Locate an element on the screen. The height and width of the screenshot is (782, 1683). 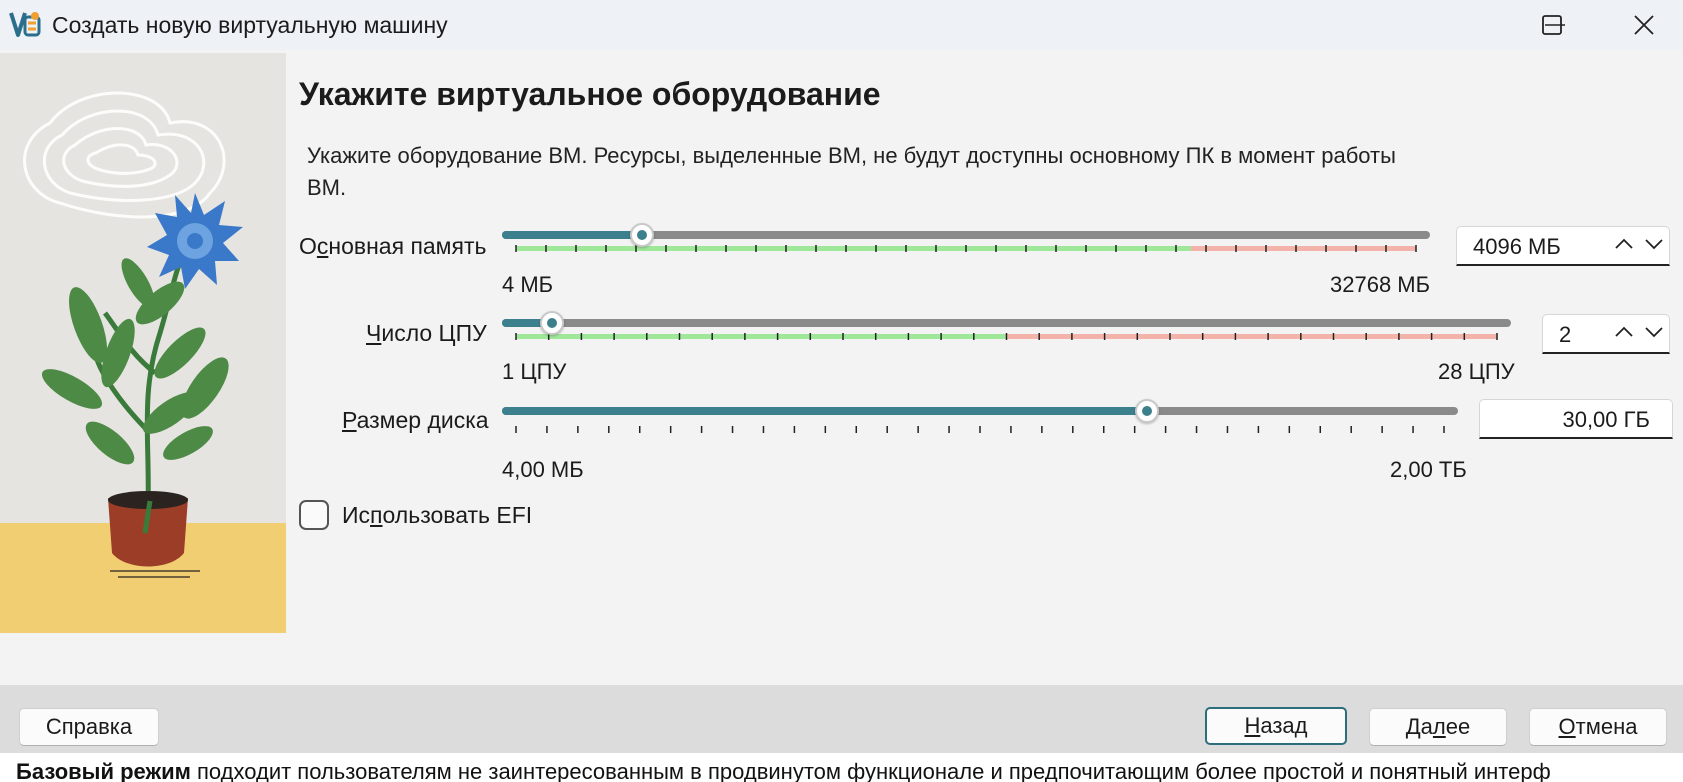
title-bar: Создать новую виртуальную машину is located at coordinates (841, 25).